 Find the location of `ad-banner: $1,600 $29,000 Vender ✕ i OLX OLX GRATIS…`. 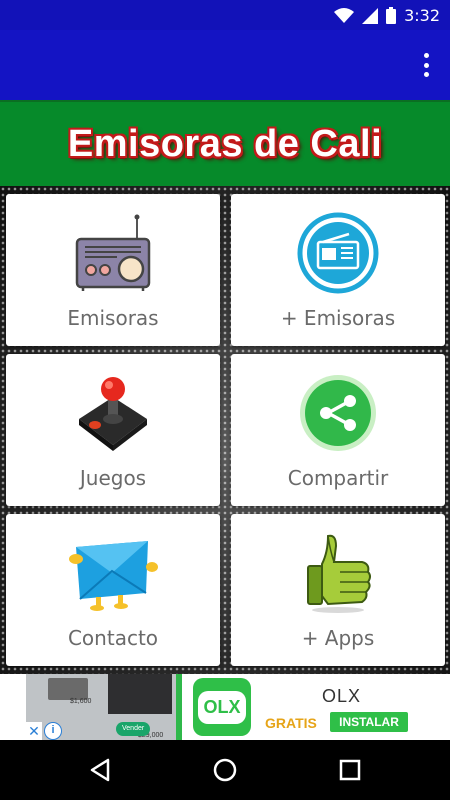

ad-banner: $1,600 $29,000 Vender ✕ i OLX OLX GRATIS… is located at coordinates (225, 707).